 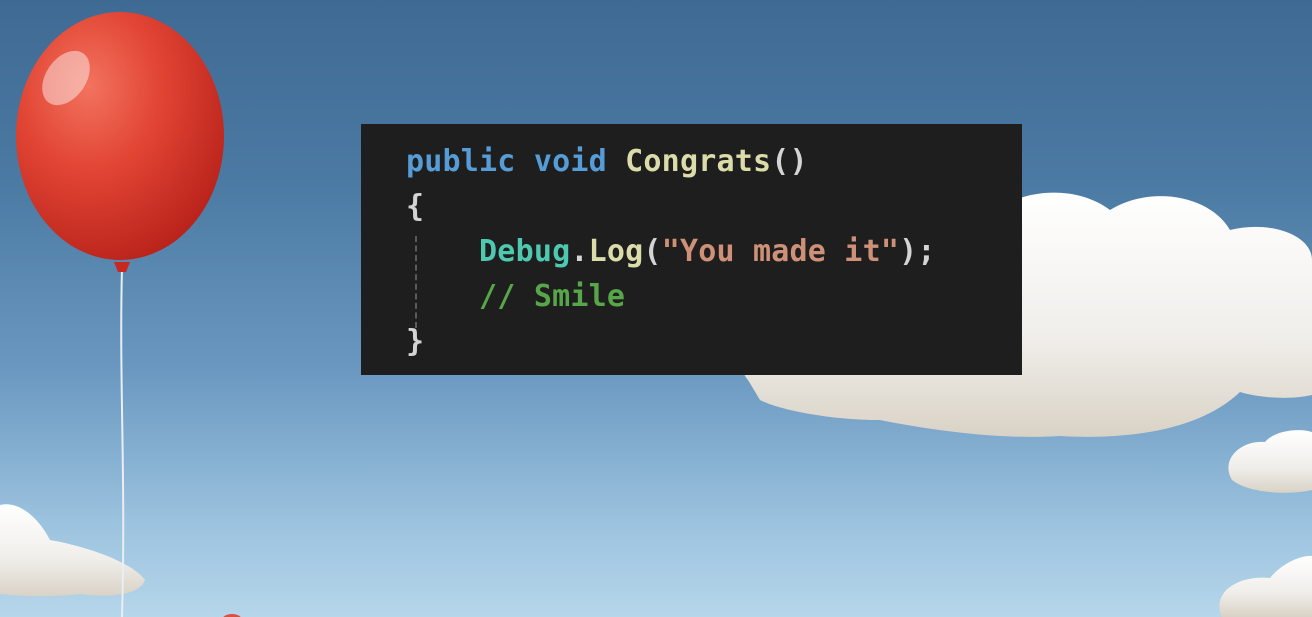 What do you see at coordinates (691, 346) in the screenshot?
I see `code-line: }` at bounding box center [691, 346].